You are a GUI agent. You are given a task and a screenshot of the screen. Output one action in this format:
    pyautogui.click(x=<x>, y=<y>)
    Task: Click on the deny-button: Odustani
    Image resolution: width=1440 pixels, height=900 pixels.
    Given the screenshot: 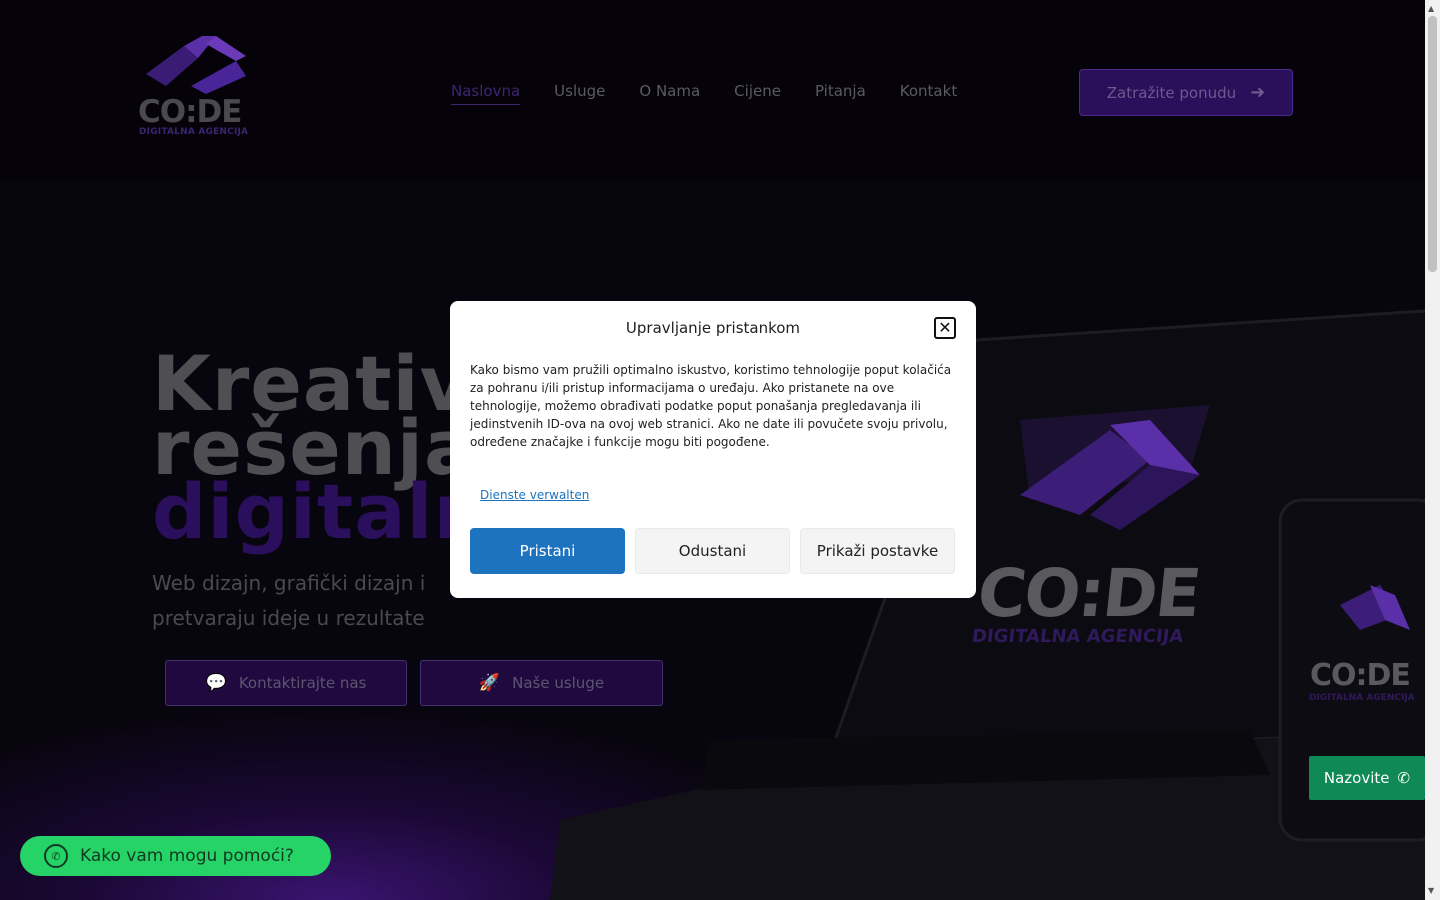 What is the action you would take?
    pyautogui.click(x=712, y=551)
    